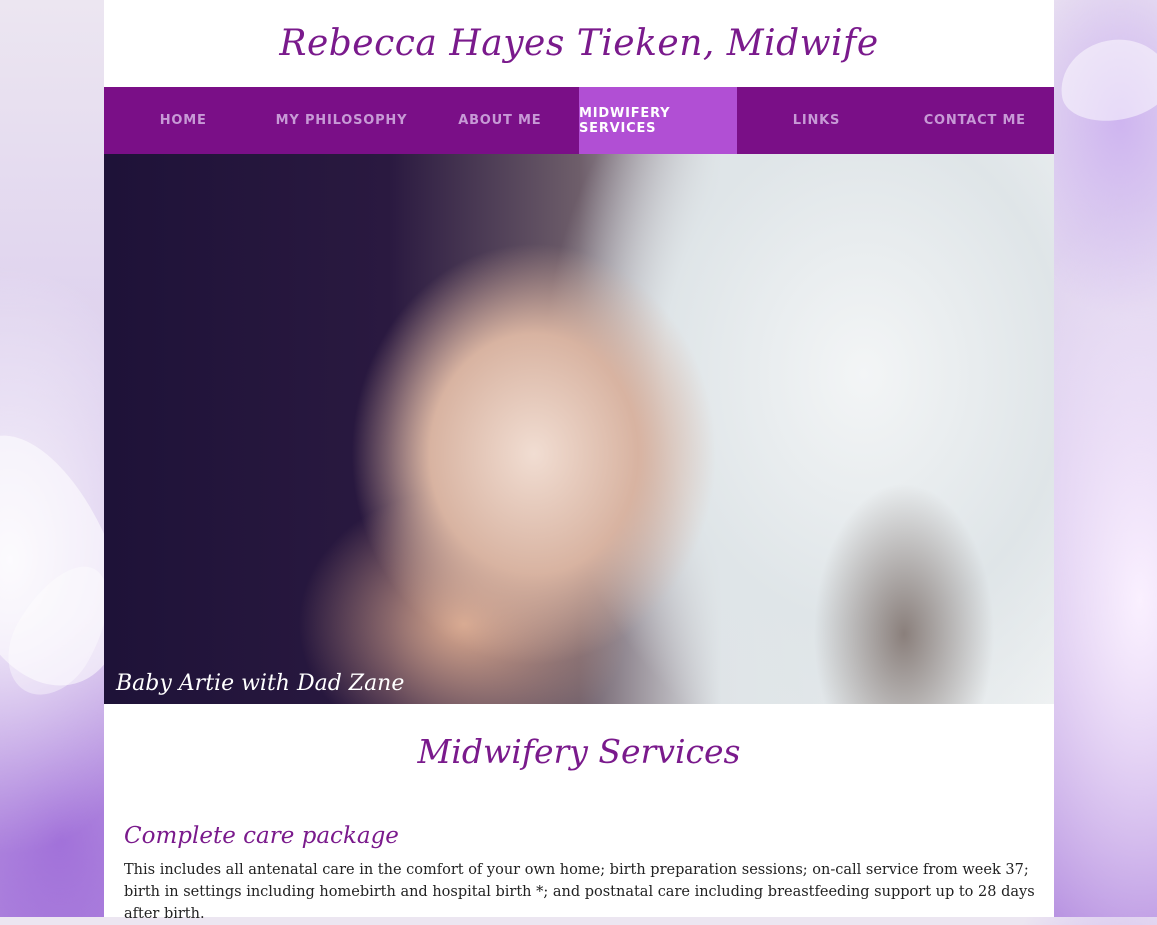  Describe the element at coordinates (658, 120) in the screenshot. I see `nav-item-midwifery-services: MIDWIFERY SERVICES` at that location.